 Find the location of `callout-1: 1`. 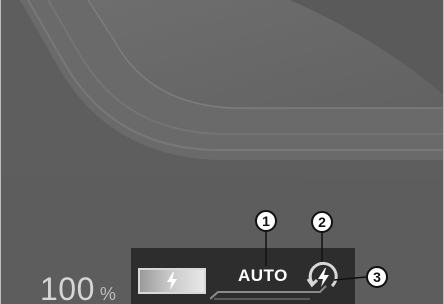

callout-1: 1 is located at coordinates (266, 221).